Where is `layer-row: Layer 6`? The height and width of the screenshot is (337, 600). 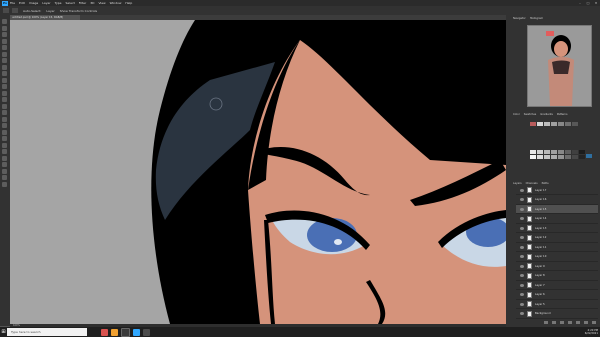 layer-row: Layer 6 is located at coordinates (557, 295).